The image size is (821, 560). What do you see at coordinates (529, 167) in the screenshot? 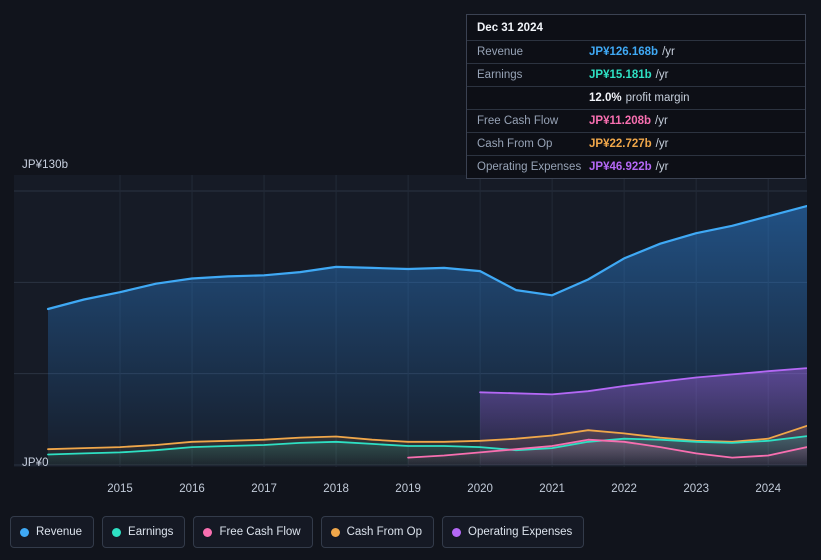
I see `tooltip-row-label: Operating Expenses` at bounding box center [529, 167].